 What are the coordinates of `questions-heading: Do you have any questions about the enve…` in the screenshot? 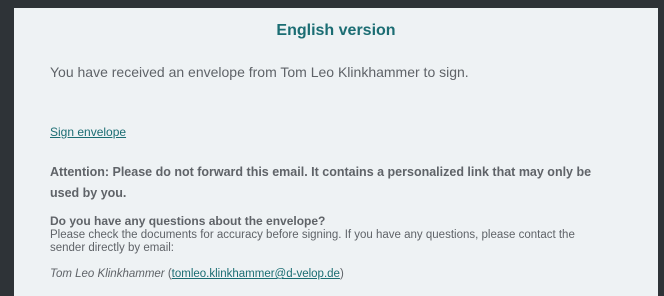 It's located at (188, 221).